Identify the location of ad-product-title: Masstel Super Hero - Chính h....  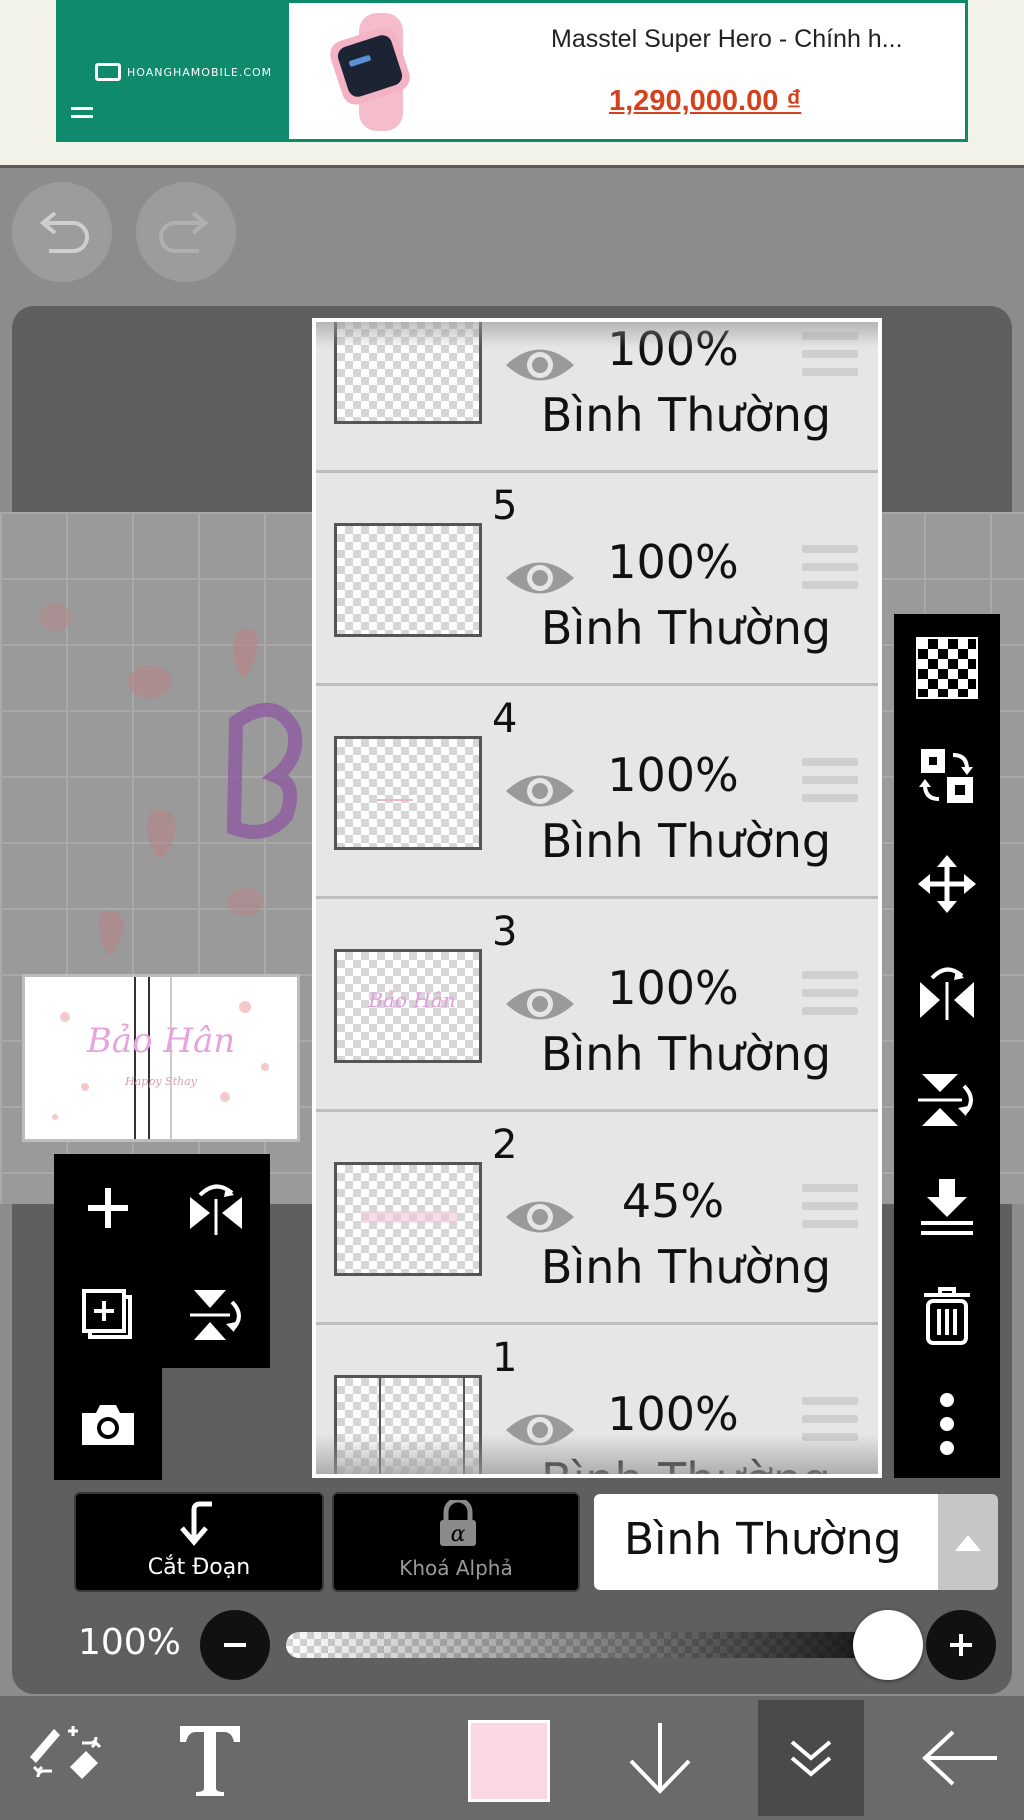
(727, 39).